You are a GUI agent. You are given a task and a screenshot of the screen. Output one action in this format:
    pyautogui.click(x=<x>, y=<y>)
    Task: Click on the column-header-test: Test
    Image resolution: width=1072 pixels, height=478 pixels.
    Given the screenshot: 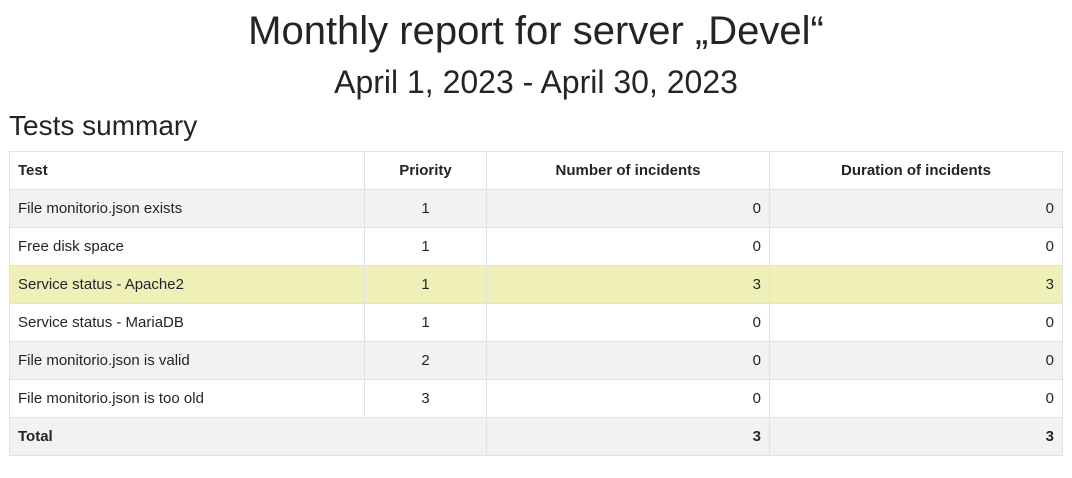 What is the action you would take?
    pyautogui.click(x=187, y=170)
    